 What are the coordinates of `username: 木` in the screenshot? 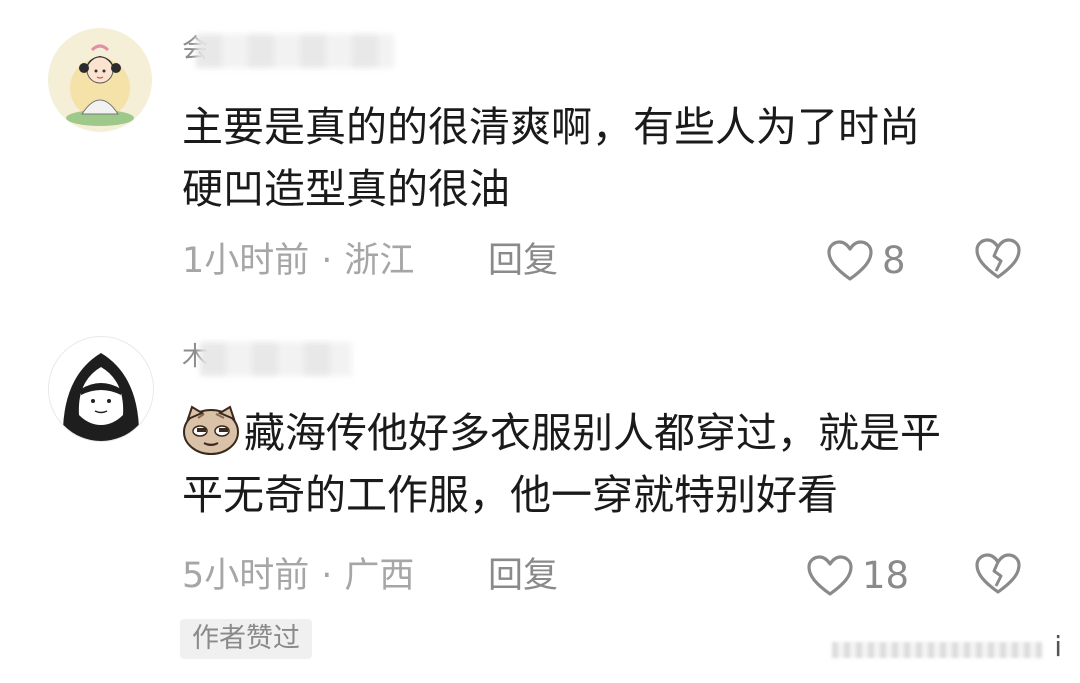 It's located at (267, 359).